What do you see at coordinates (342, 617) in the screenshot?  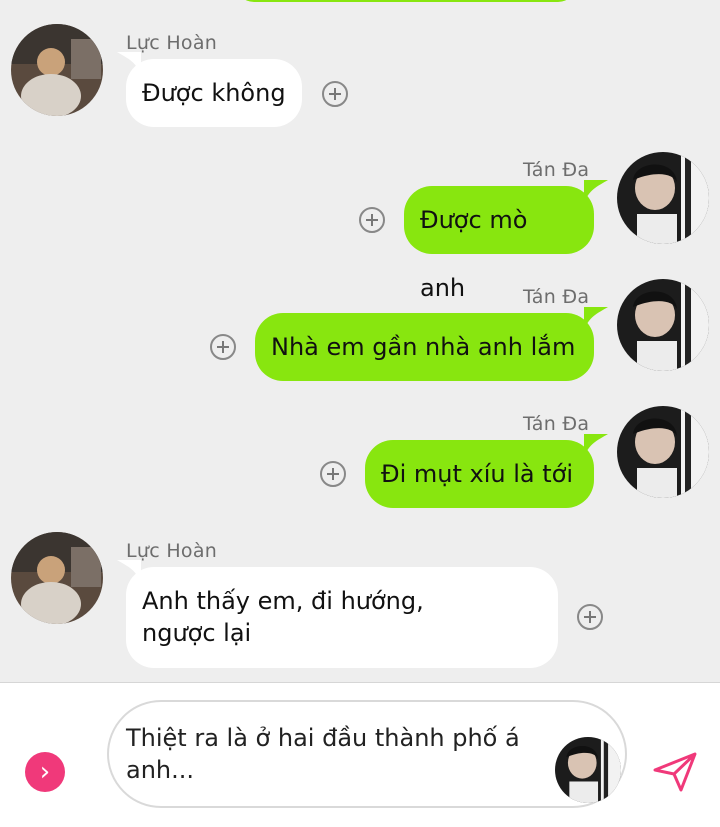 I see `message-bubble: Anh thấy em, đi hướng, ngược lại` at bounding box center [342, 617].